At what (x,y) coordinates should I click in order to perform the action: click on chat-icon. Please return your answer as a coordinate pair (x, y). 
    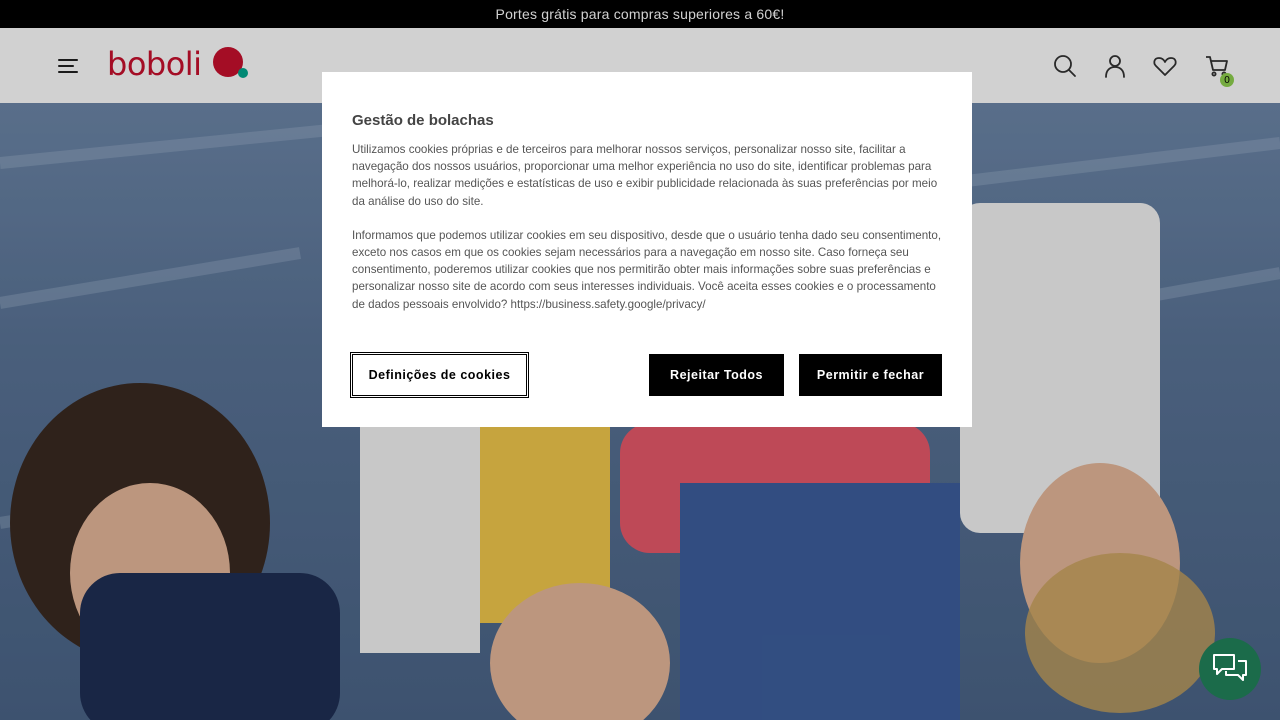
    Looking at the image, I should click on (1230, 669).